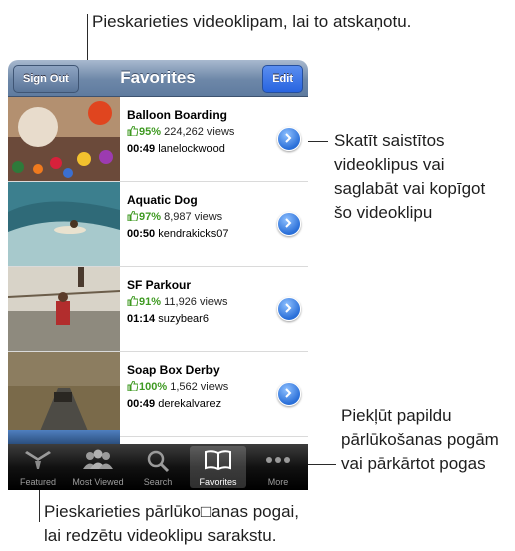  I want to click on navigation-bar: Favorites Sign Out Edit, so click(158, 78).